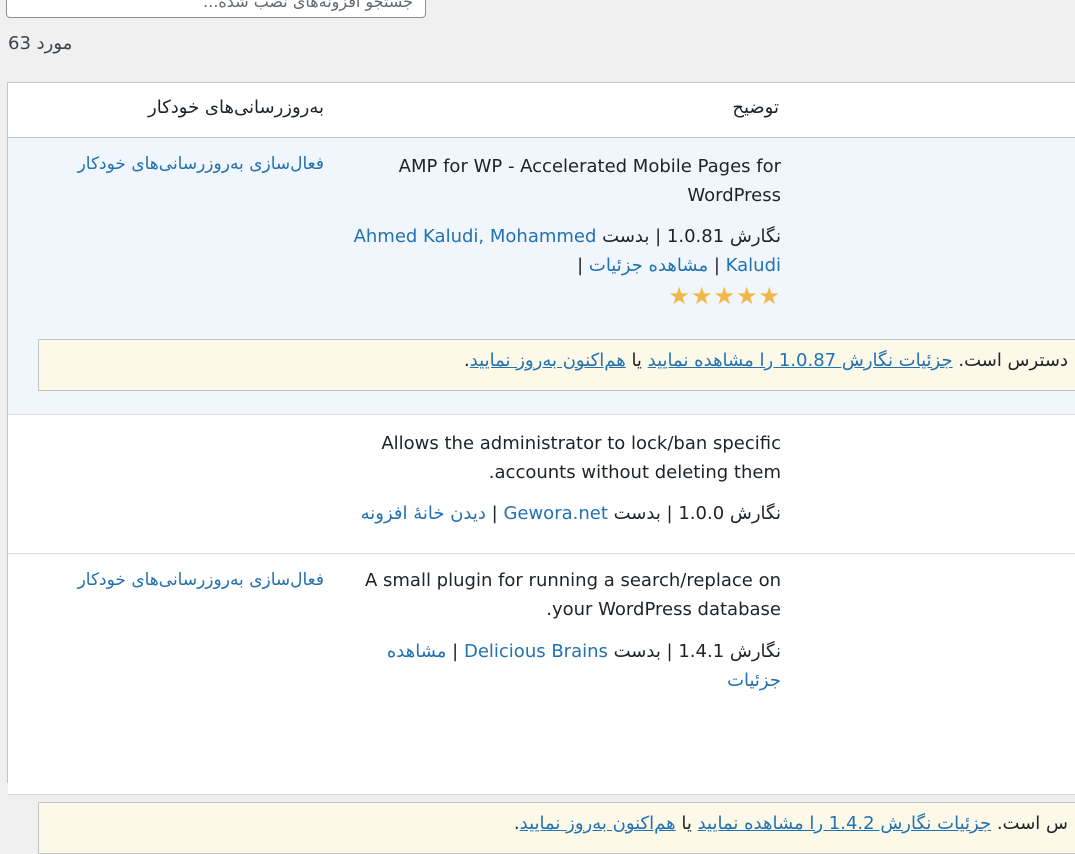 This screenshot has width=1075, height=854. I want to click on column-header-auto-updates: به‌روزرسانی‌های خودکار, so click(166, 107).